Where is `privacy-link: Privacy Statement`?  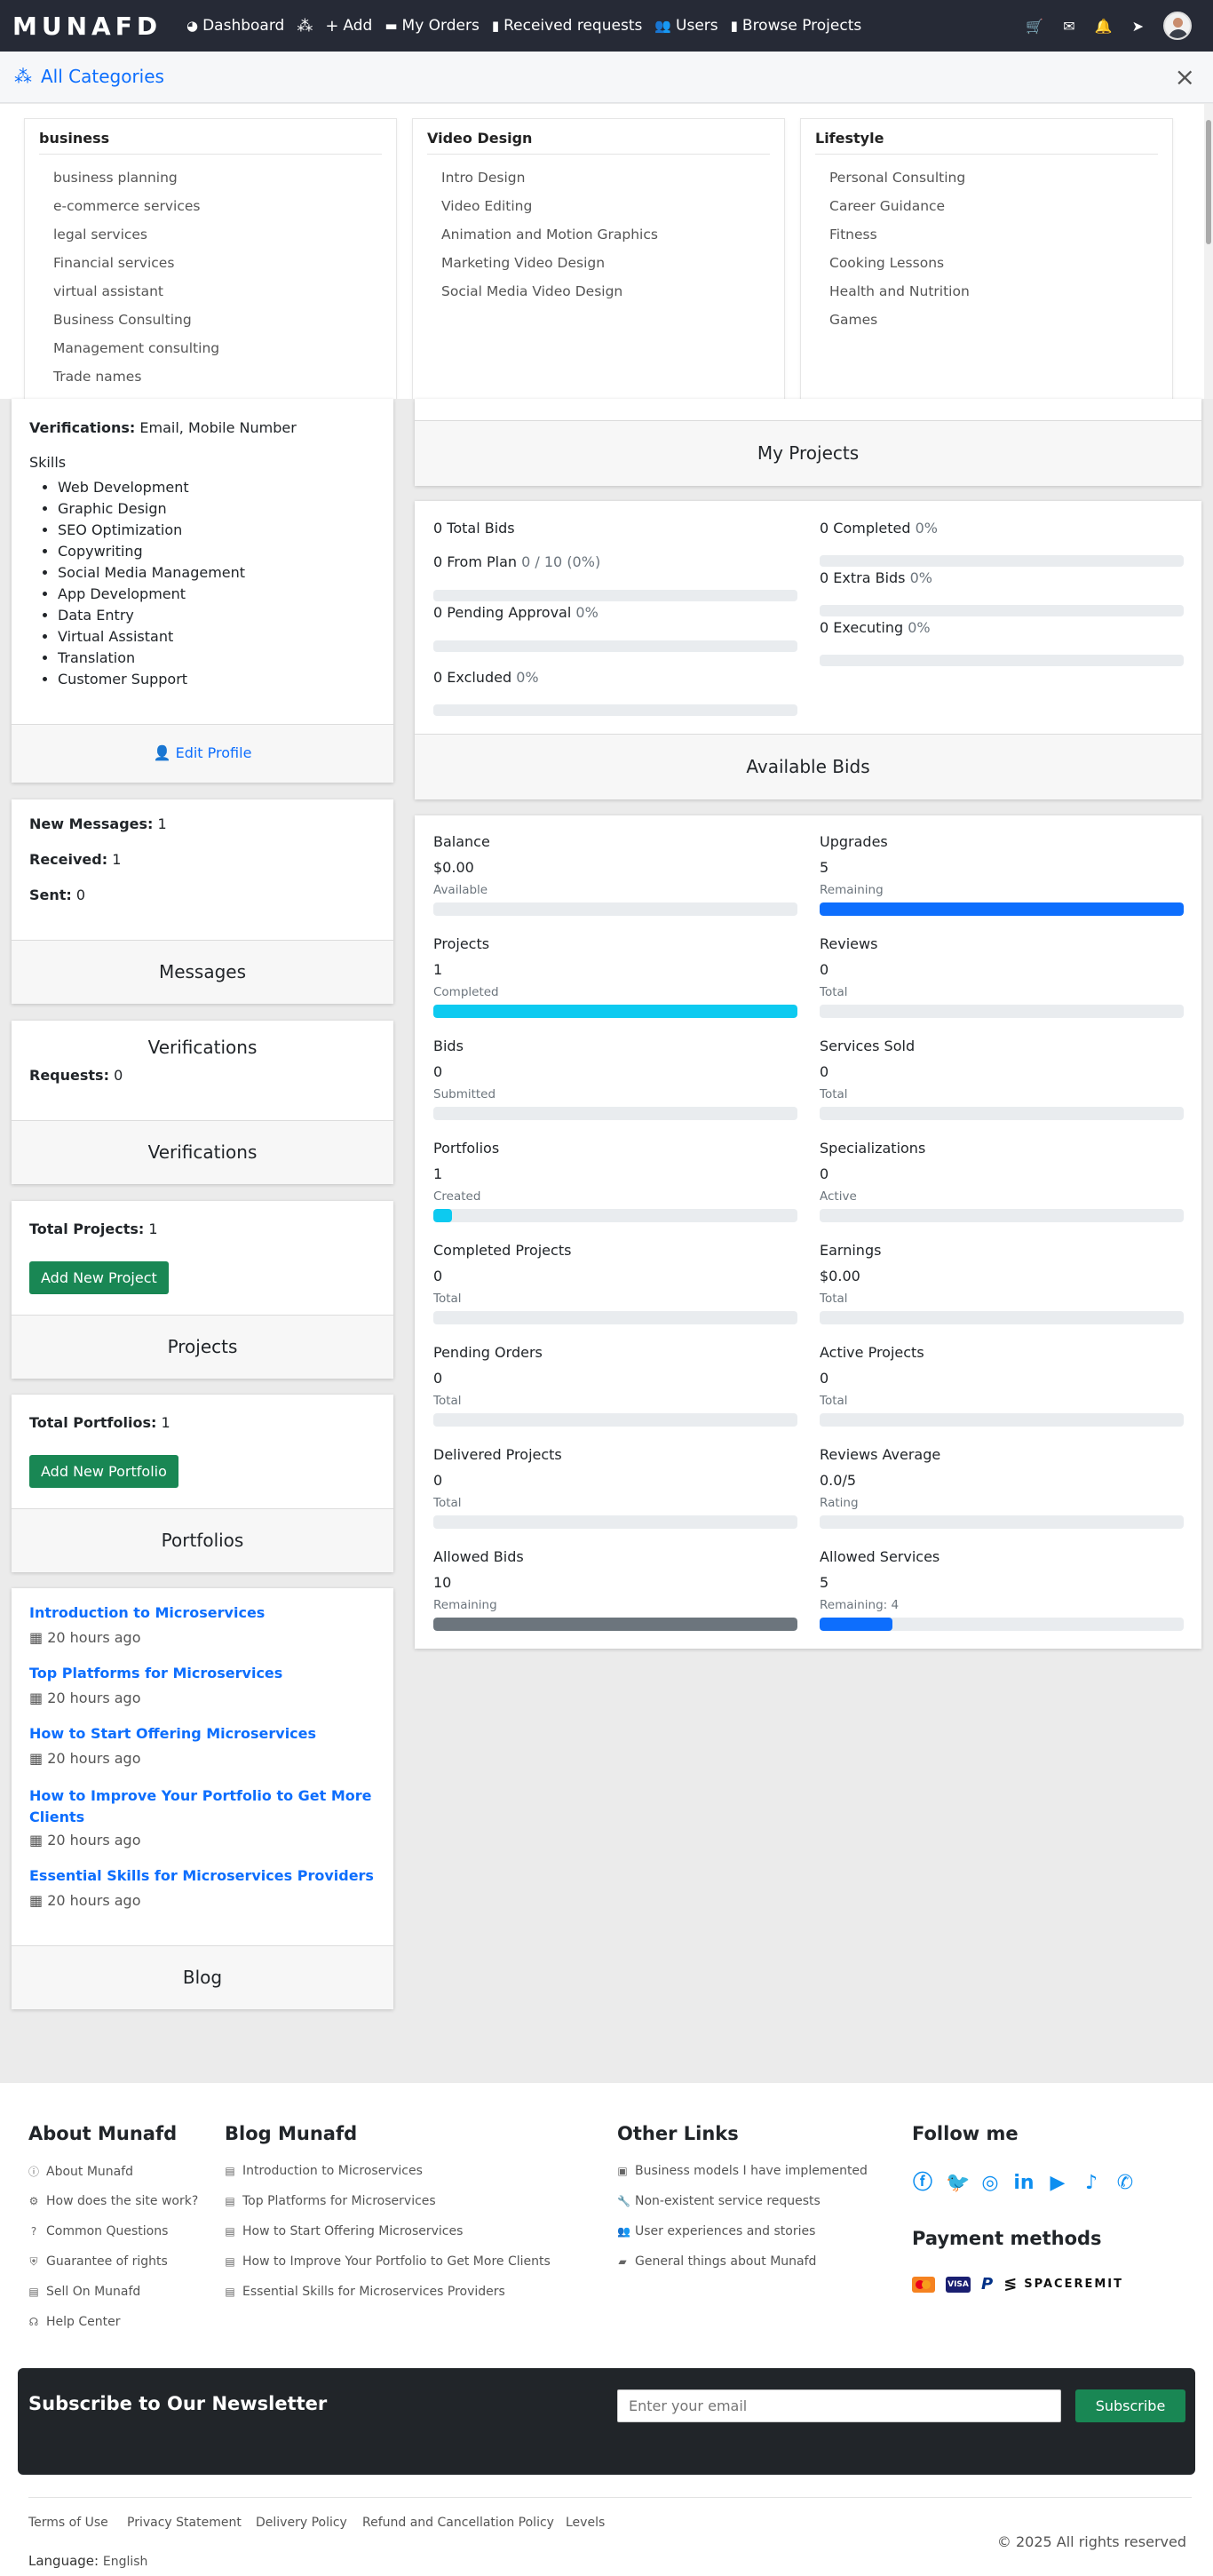 privacy-link: Privacy Statement is located at coordinates (184, 2523).